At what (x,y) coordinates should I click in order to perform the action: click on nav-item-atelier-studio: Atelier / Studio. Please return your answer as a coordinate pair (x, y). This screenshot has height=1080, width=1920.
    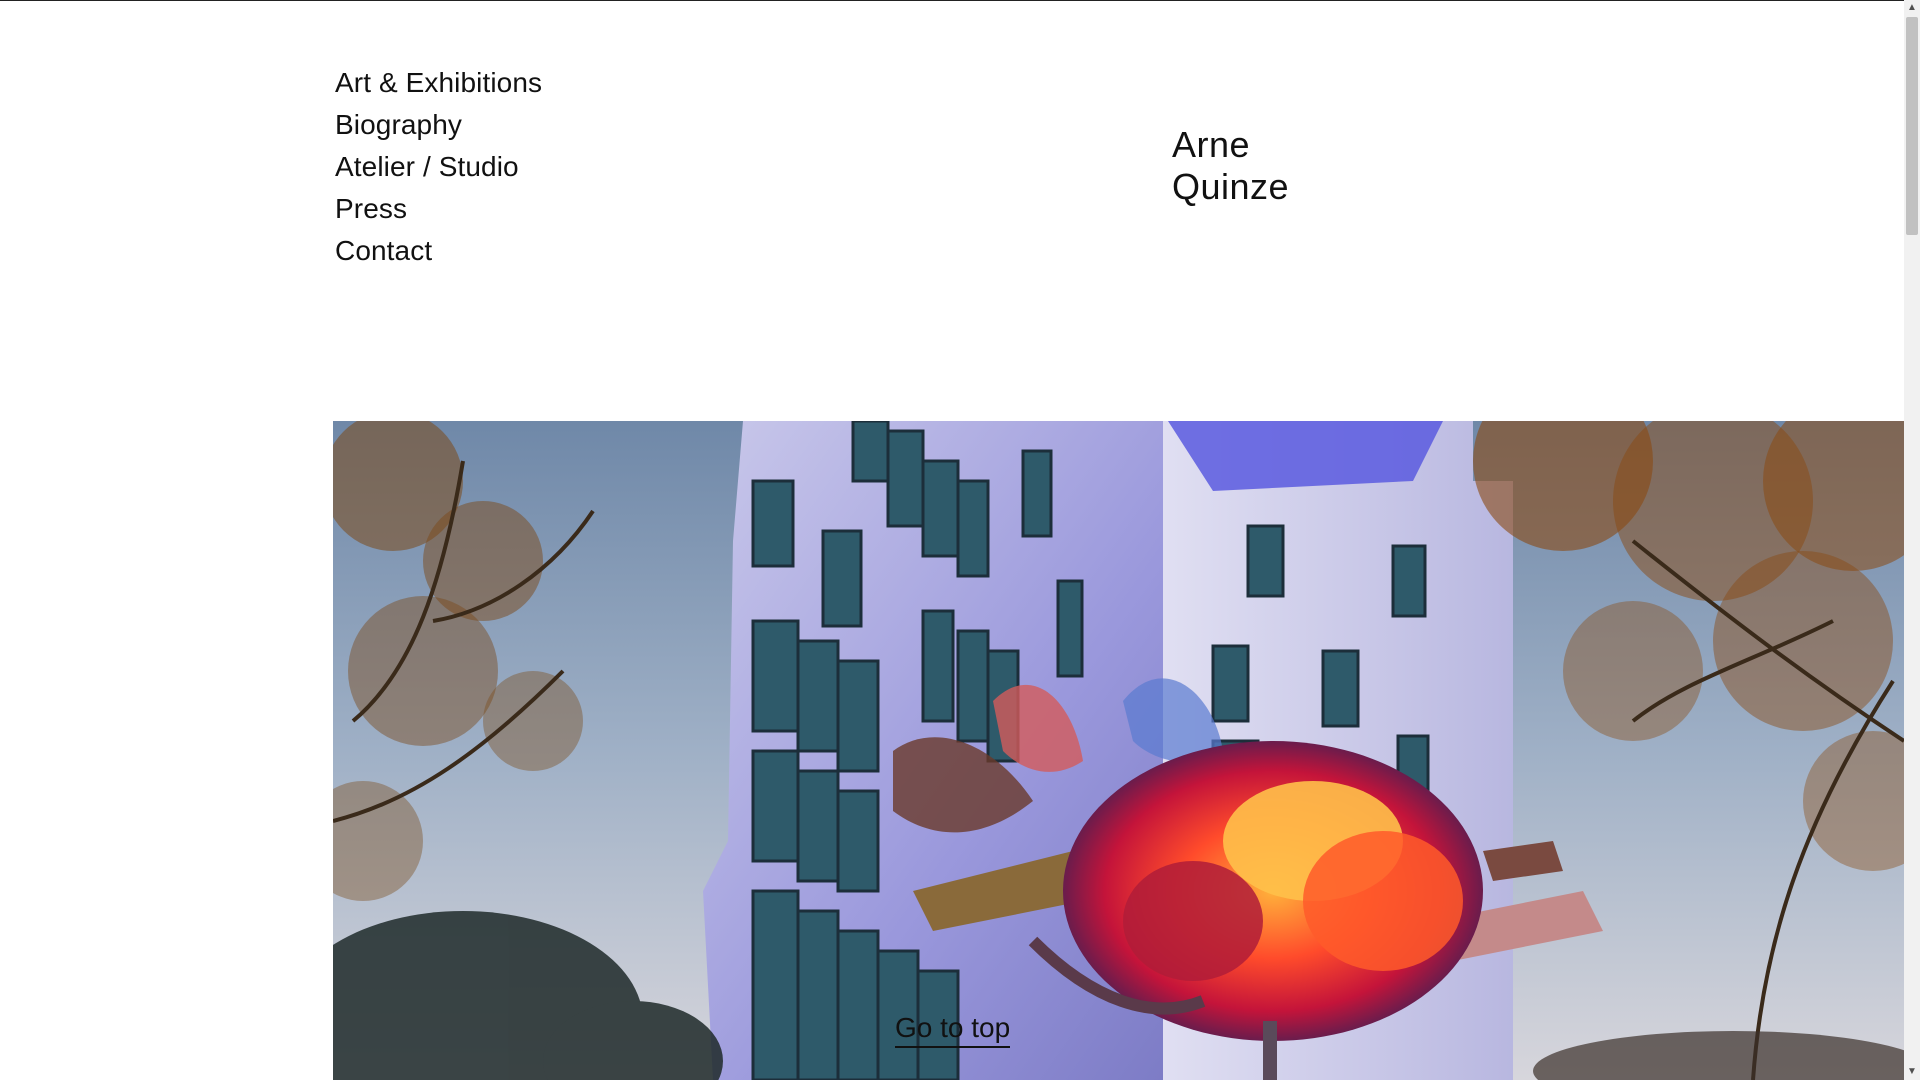
    Looking at the image, I should click on (438, 167).